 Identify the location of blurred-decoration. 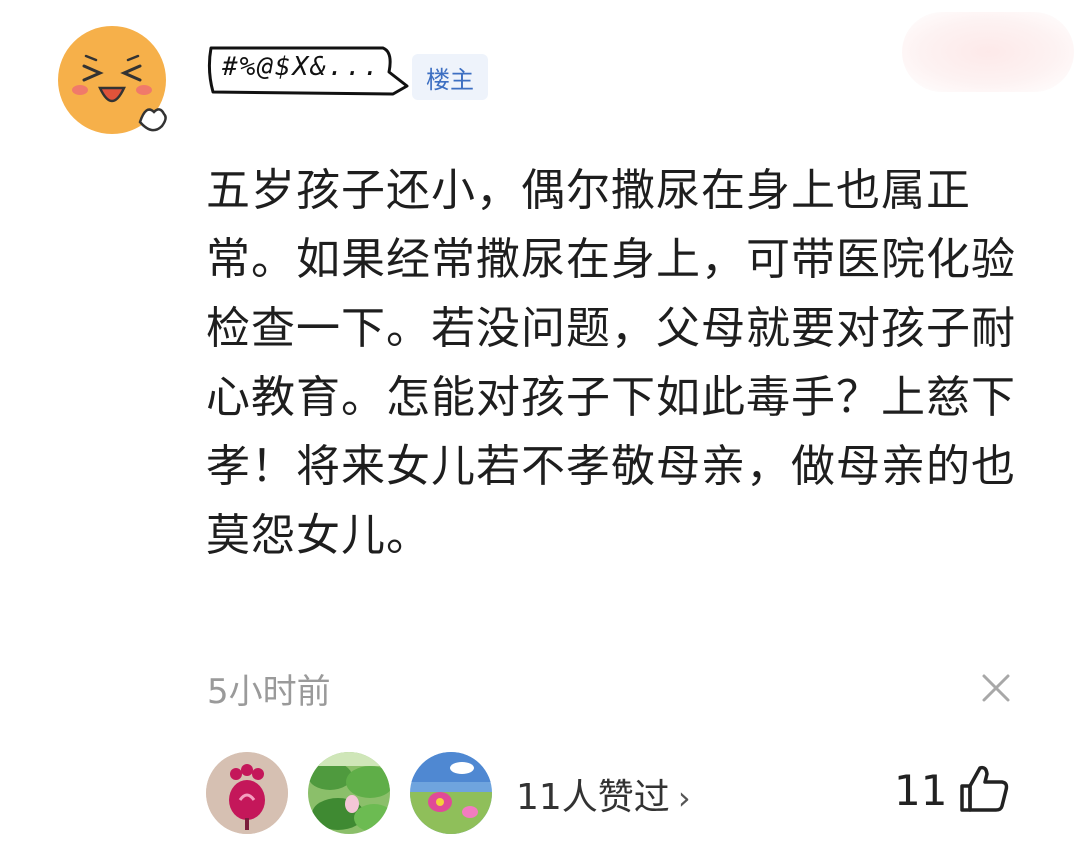
(988, 52).